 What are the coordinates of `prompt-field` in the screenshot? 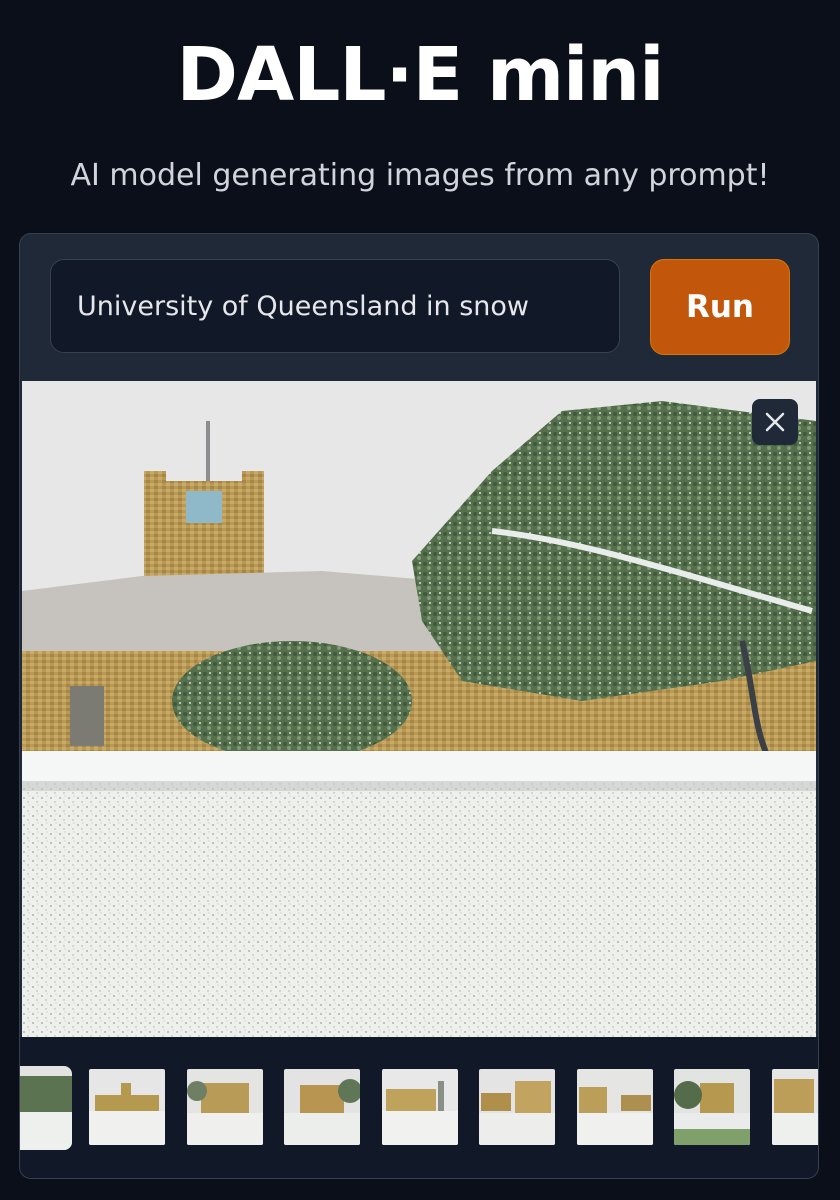 It's located at (335, 306).